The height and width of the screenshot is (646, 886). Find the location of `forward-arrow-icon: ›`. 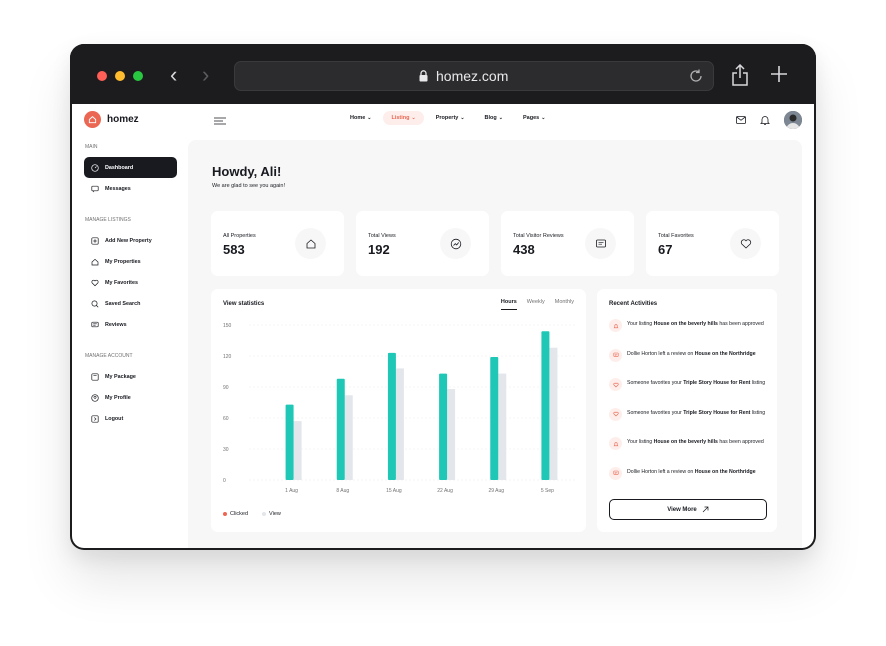

forward-arrow-icon: › is located at coordinates (205, 75).